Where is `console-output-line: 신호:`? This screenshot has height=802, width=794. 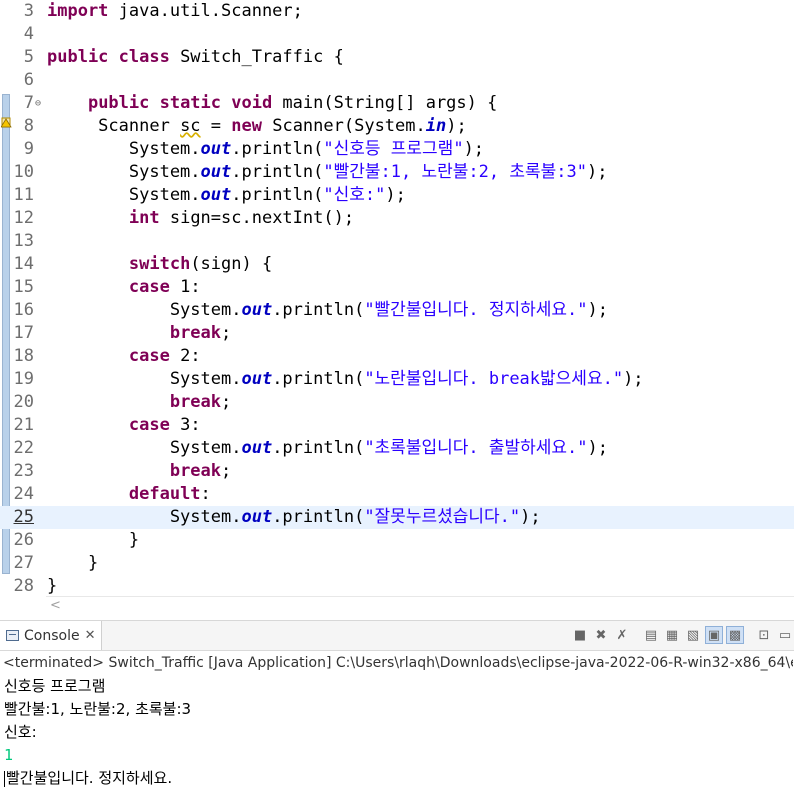
console-output-line: 신호: is located at coordinates (398, 732).